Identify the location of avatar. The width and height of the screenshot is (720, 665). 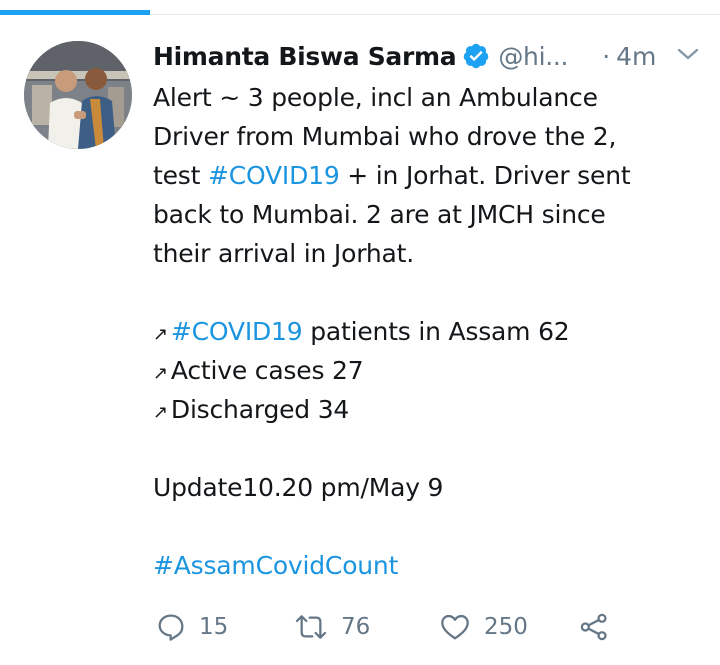
(78, 95).